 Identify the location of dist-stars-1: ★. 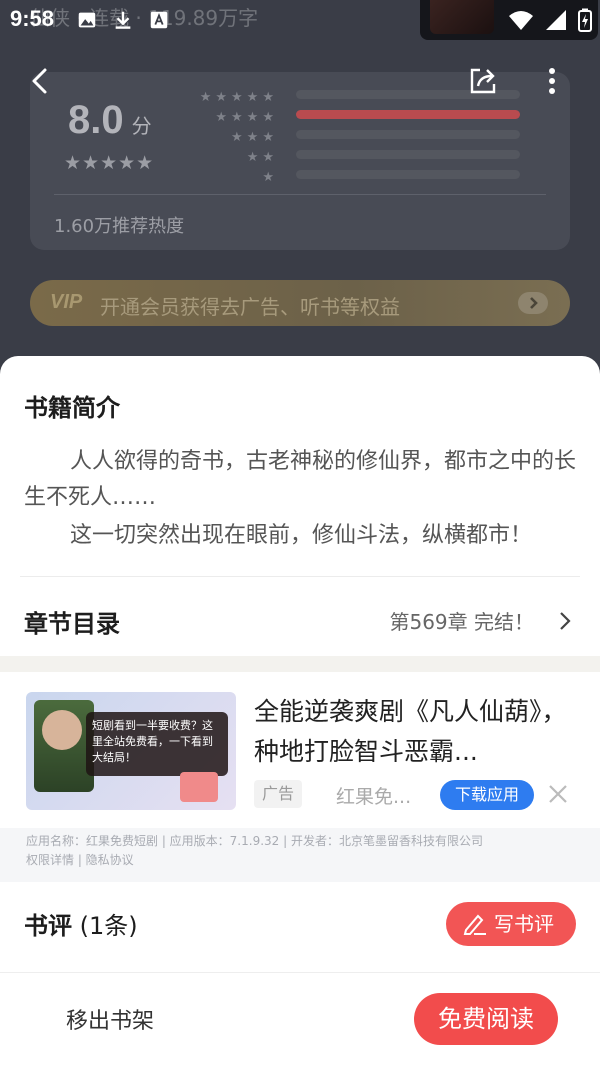
(270, 177).